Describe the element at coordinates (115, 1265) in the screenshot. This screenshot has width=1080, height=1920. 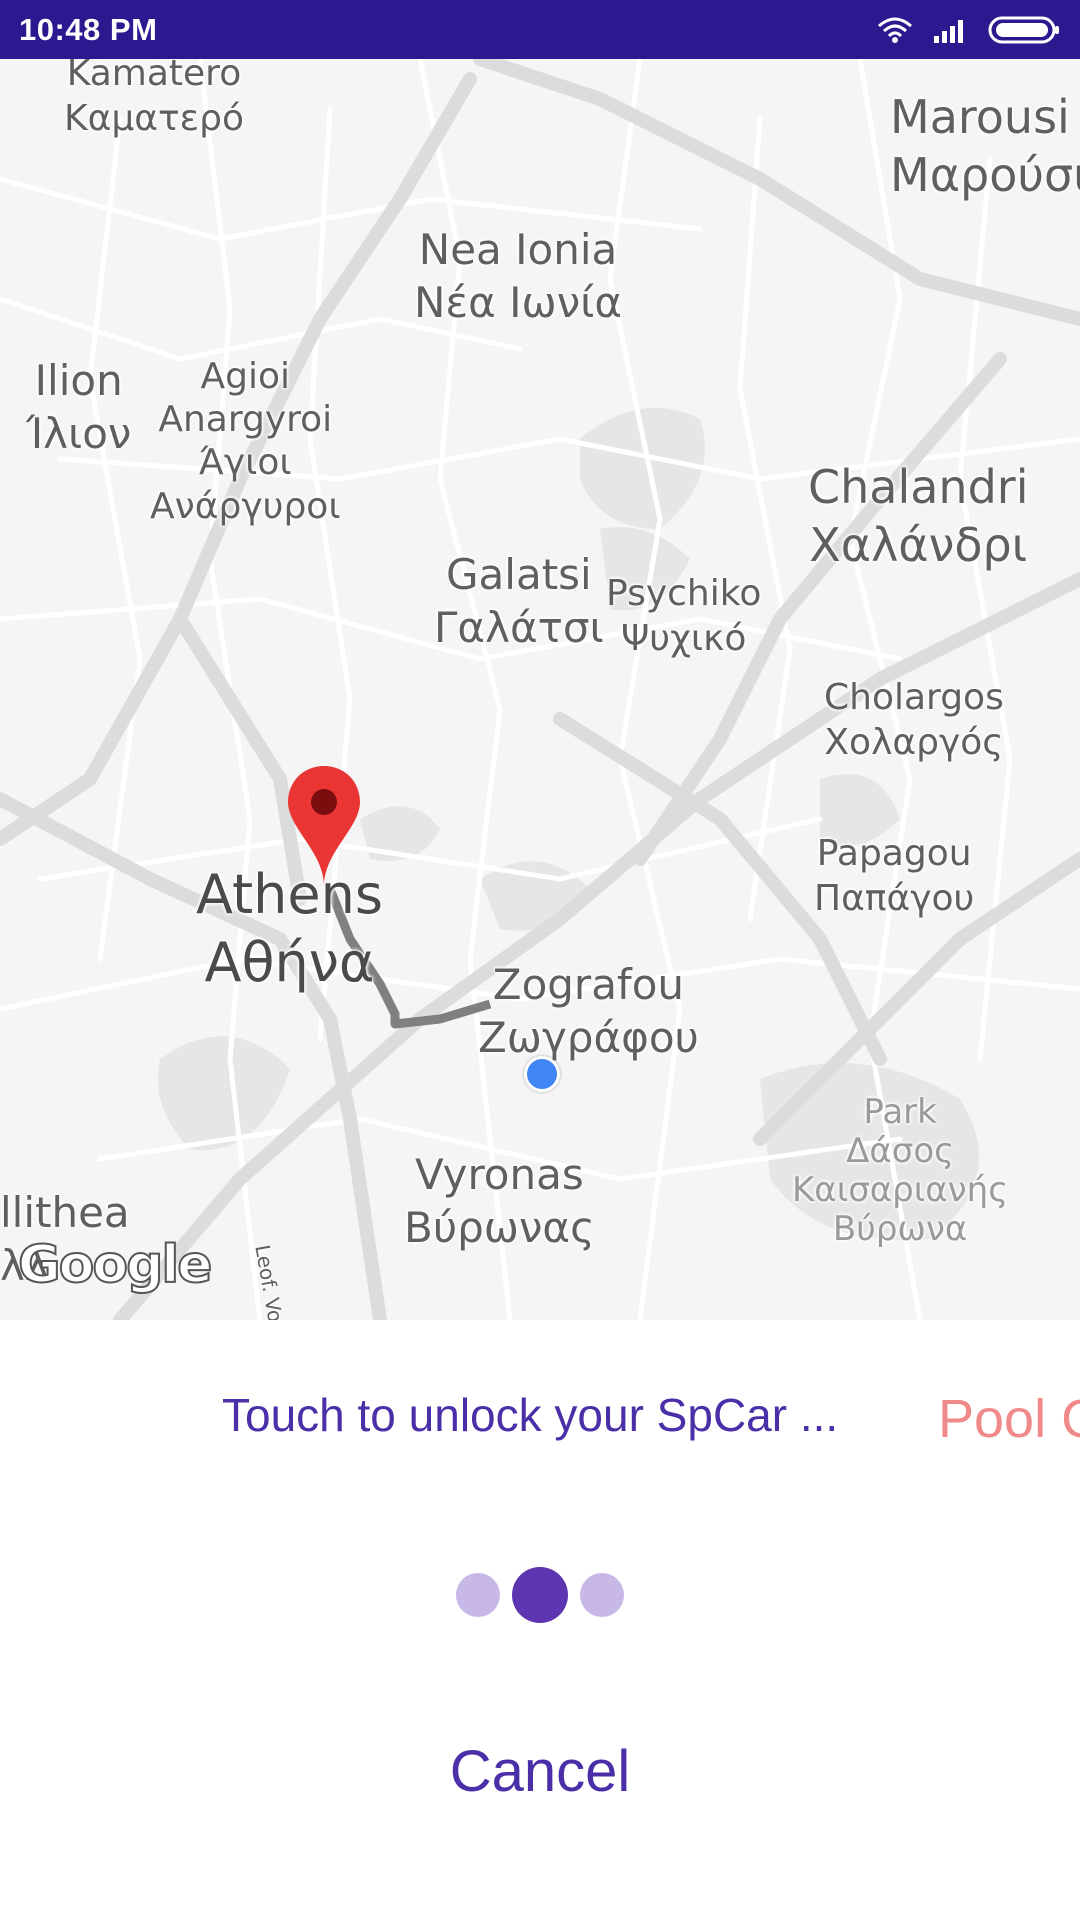
I see `google-attribution: Google` at that location.